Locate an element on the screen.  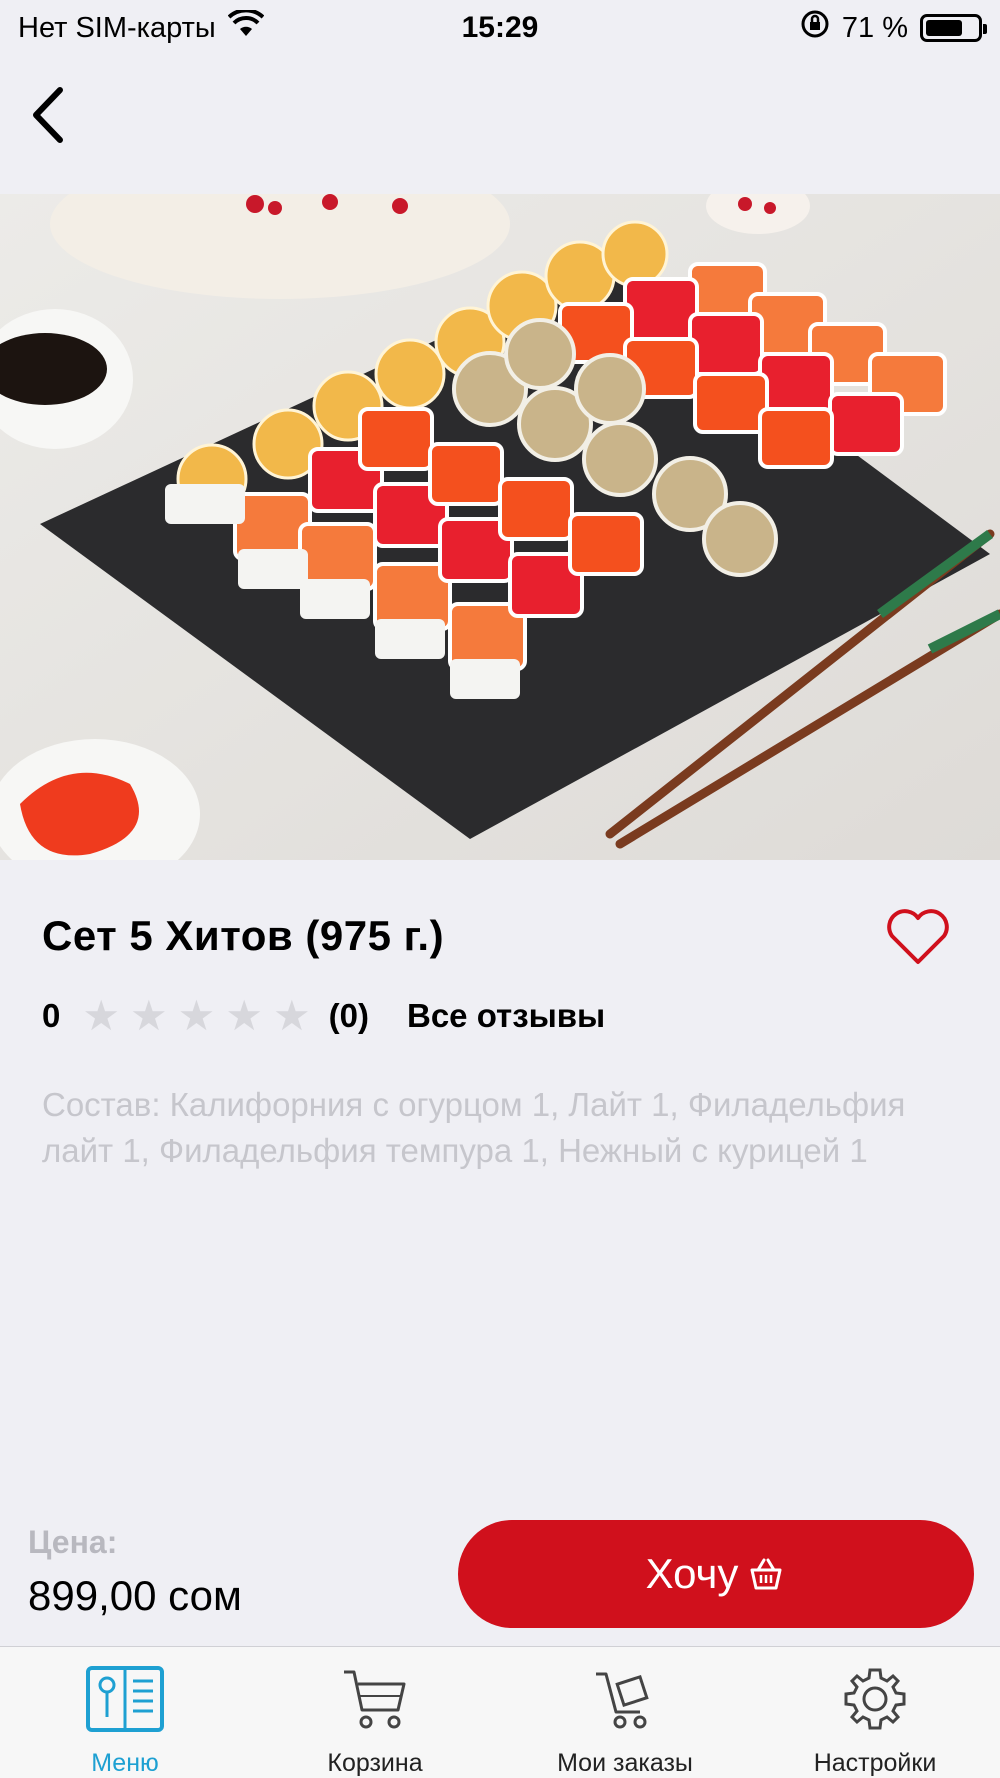
status-bar: Нет SIM-карты 15:29 71 % is located at coordinates (500, 28).